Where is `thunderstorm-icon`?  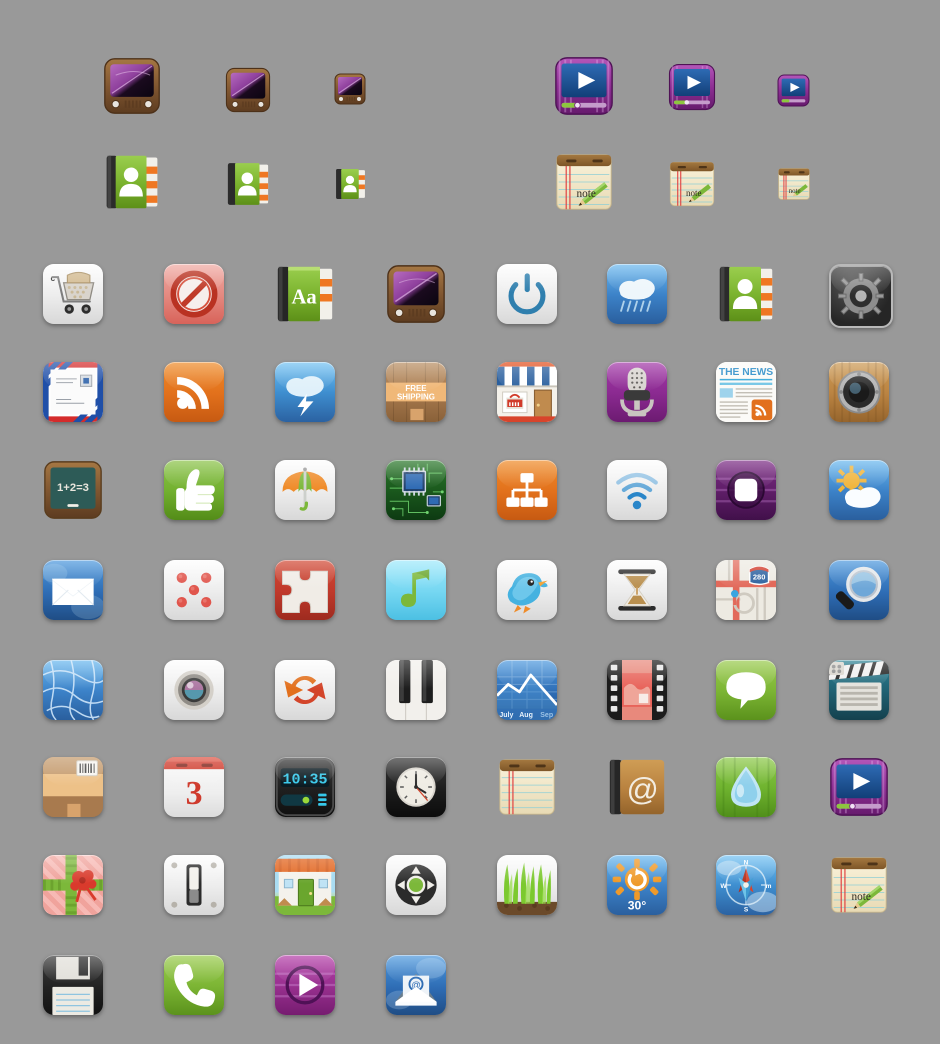
thunderstorm-icon is located at coordinates (305, 392).